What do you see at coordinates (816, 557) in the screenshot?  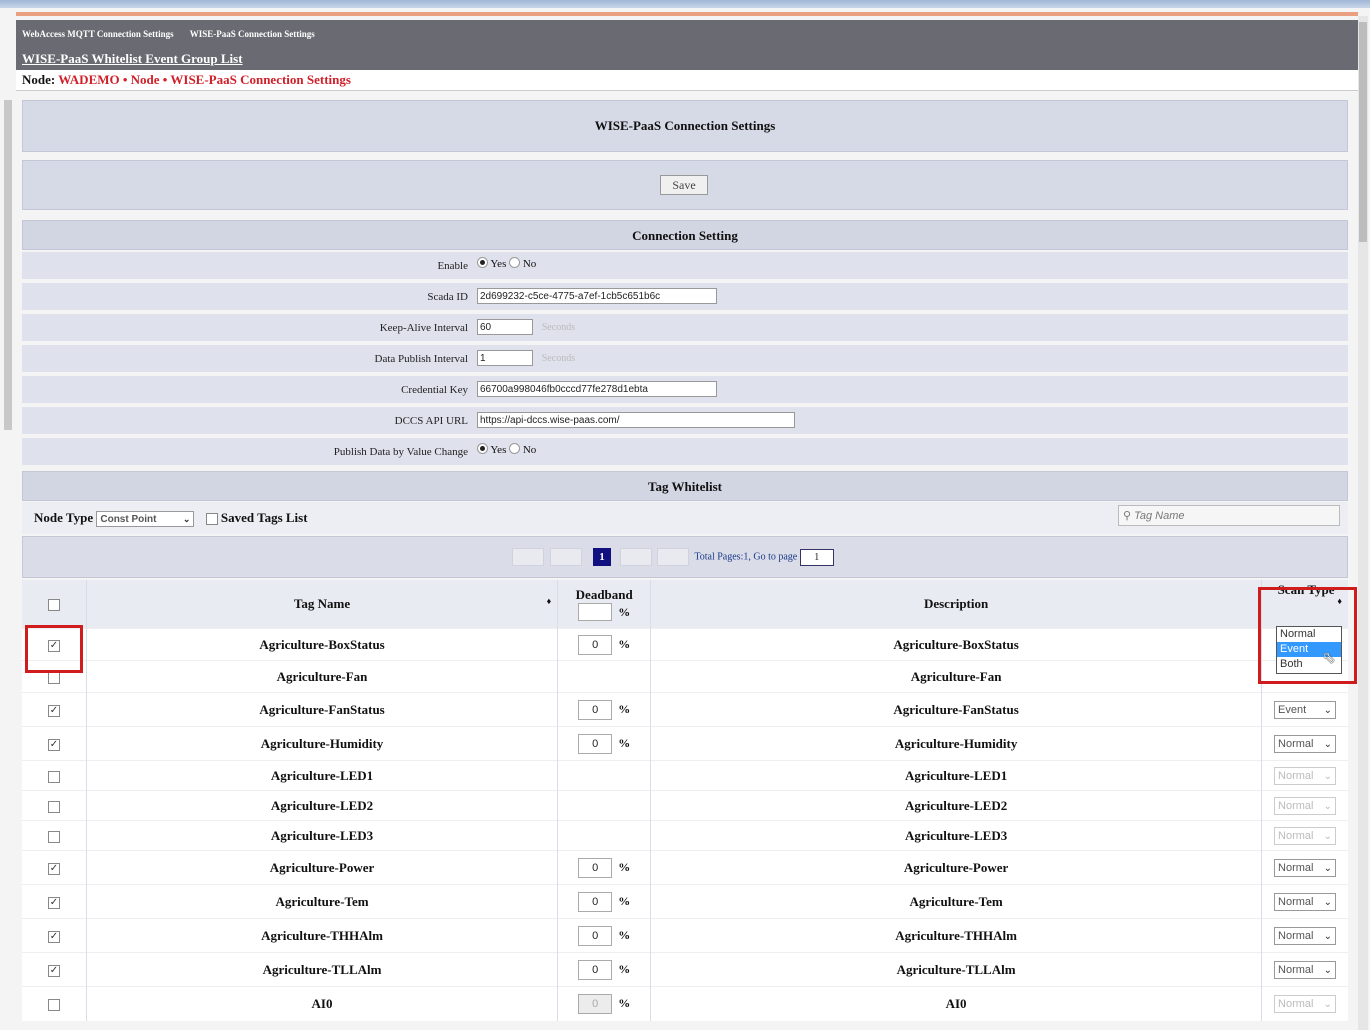 I see `goto-page-input: 1` at bounding box center [816, 557].